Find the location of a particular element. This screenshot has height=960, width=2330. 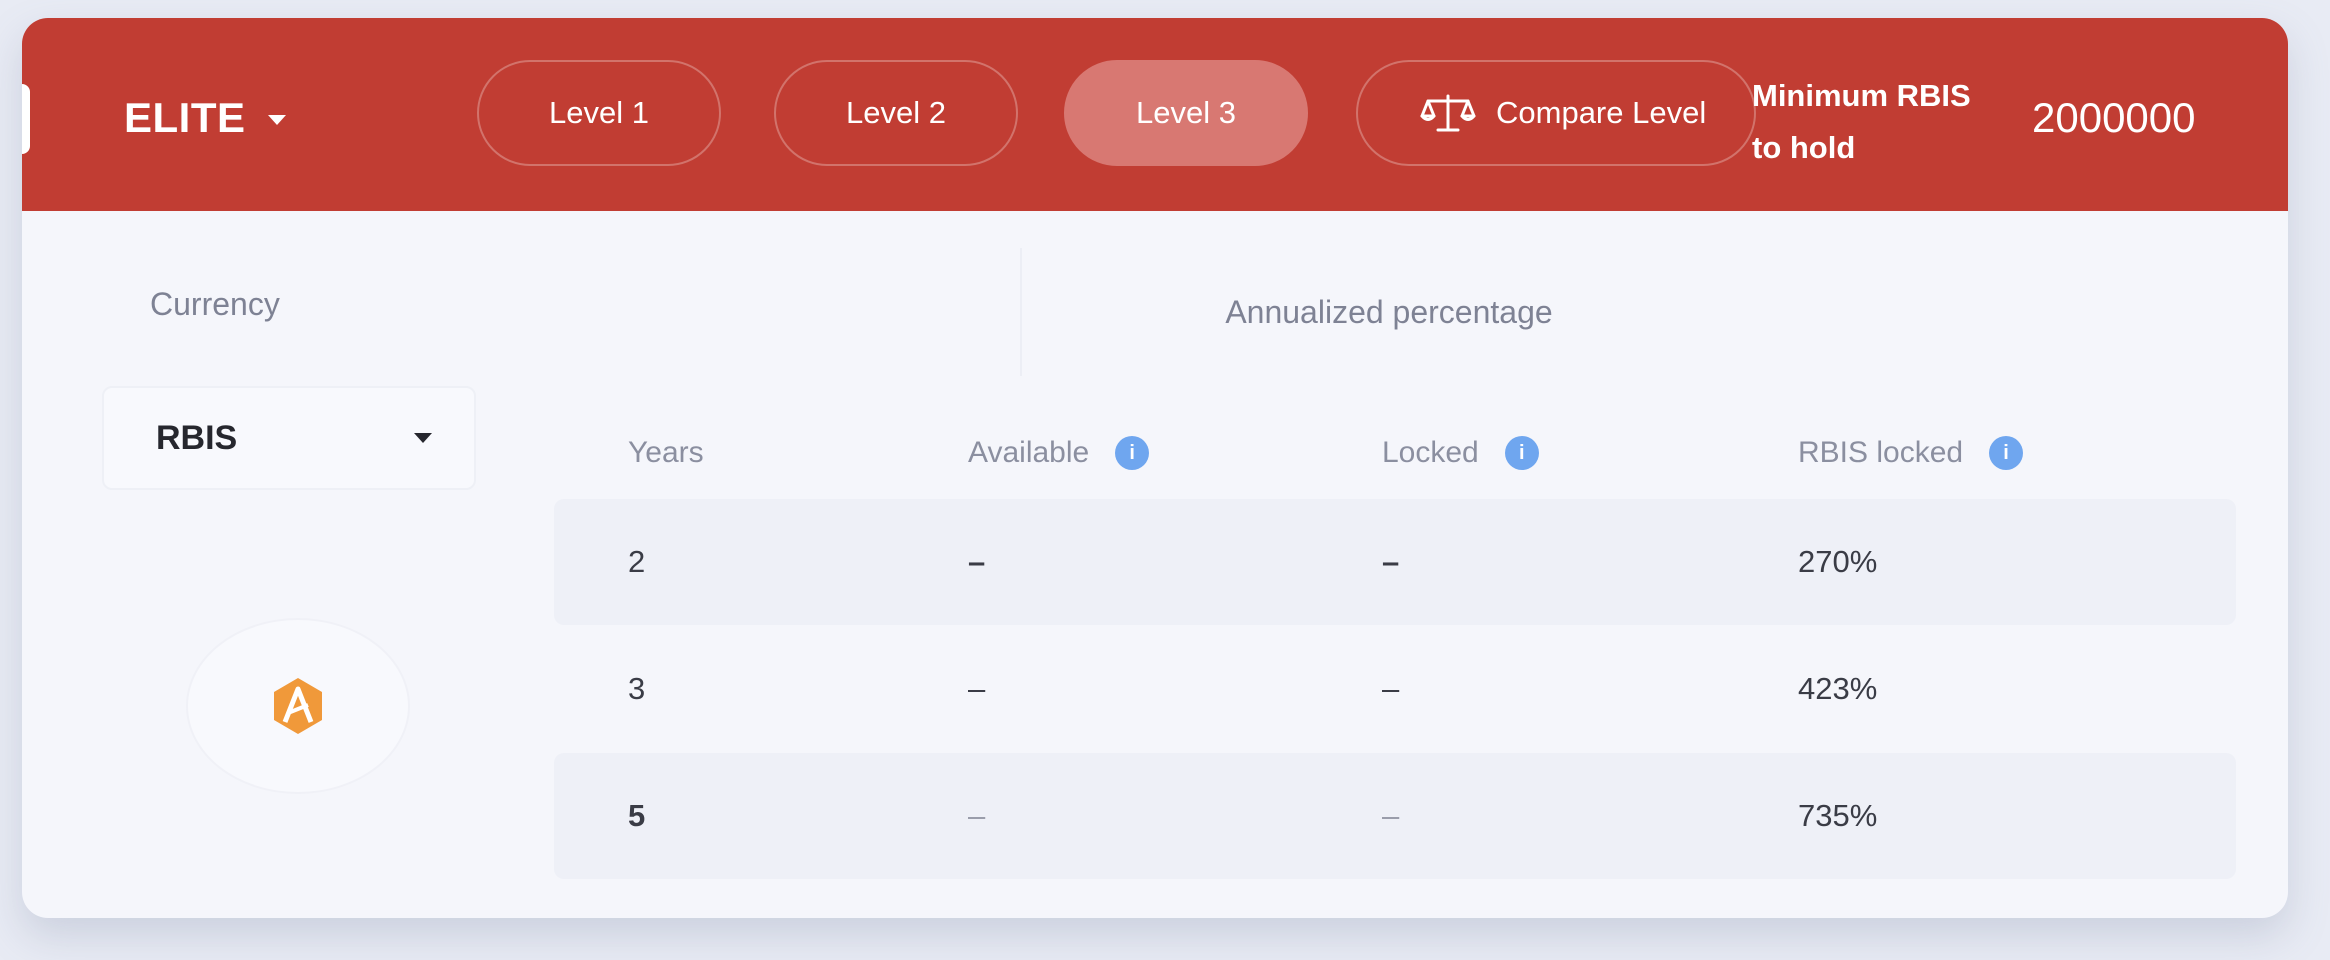

minimum-hold-value: 2000000 is located at coordinates (2114, 117).